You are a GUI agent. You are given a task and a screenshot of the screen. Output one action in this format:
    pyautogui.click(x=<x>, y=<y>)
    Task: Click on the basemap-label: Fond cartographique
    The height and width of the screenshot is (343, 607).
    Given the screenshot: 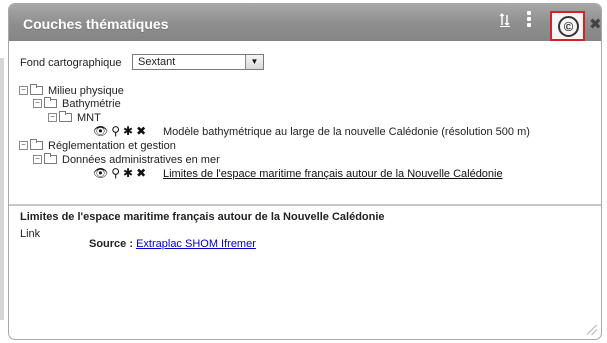 What is the action you would take?
    pyautogui.click(x=71, y=63)
    